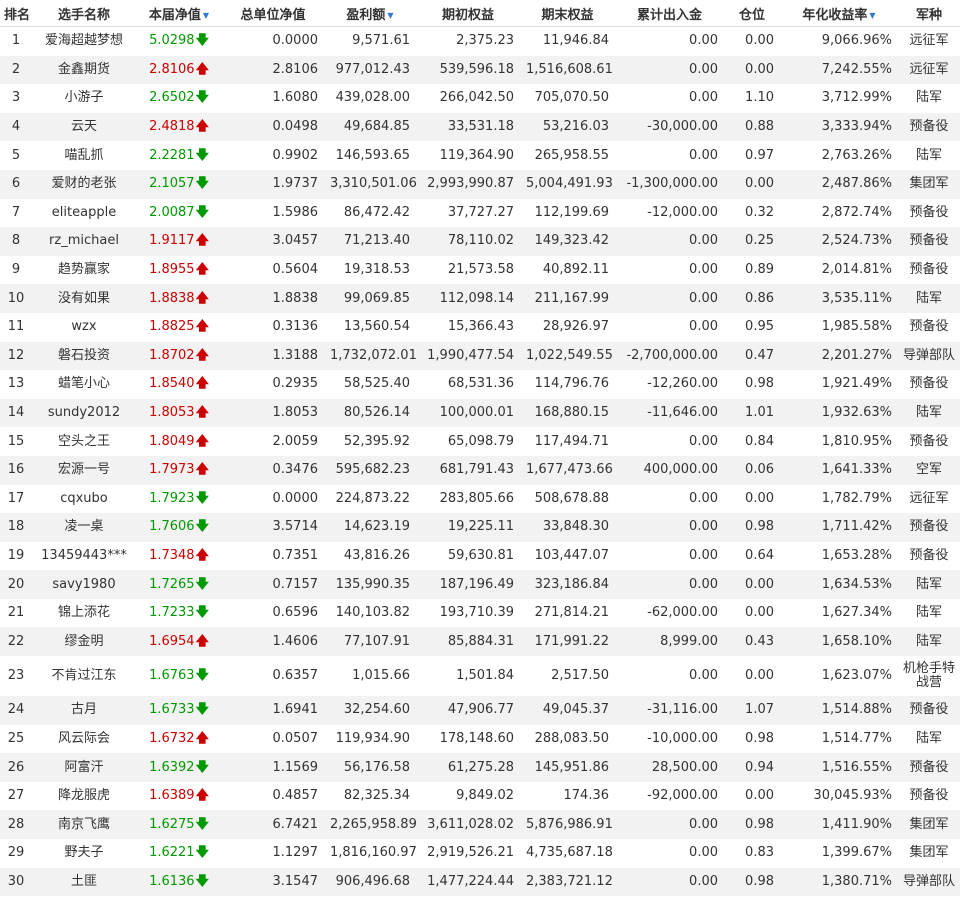 The height and width of the screenshot is (898, 960). What do you see at coordinates (468, 527) in the screenshot?
I see `starting-equity-cell: 19,225.11` at bounding box center [468, 527].